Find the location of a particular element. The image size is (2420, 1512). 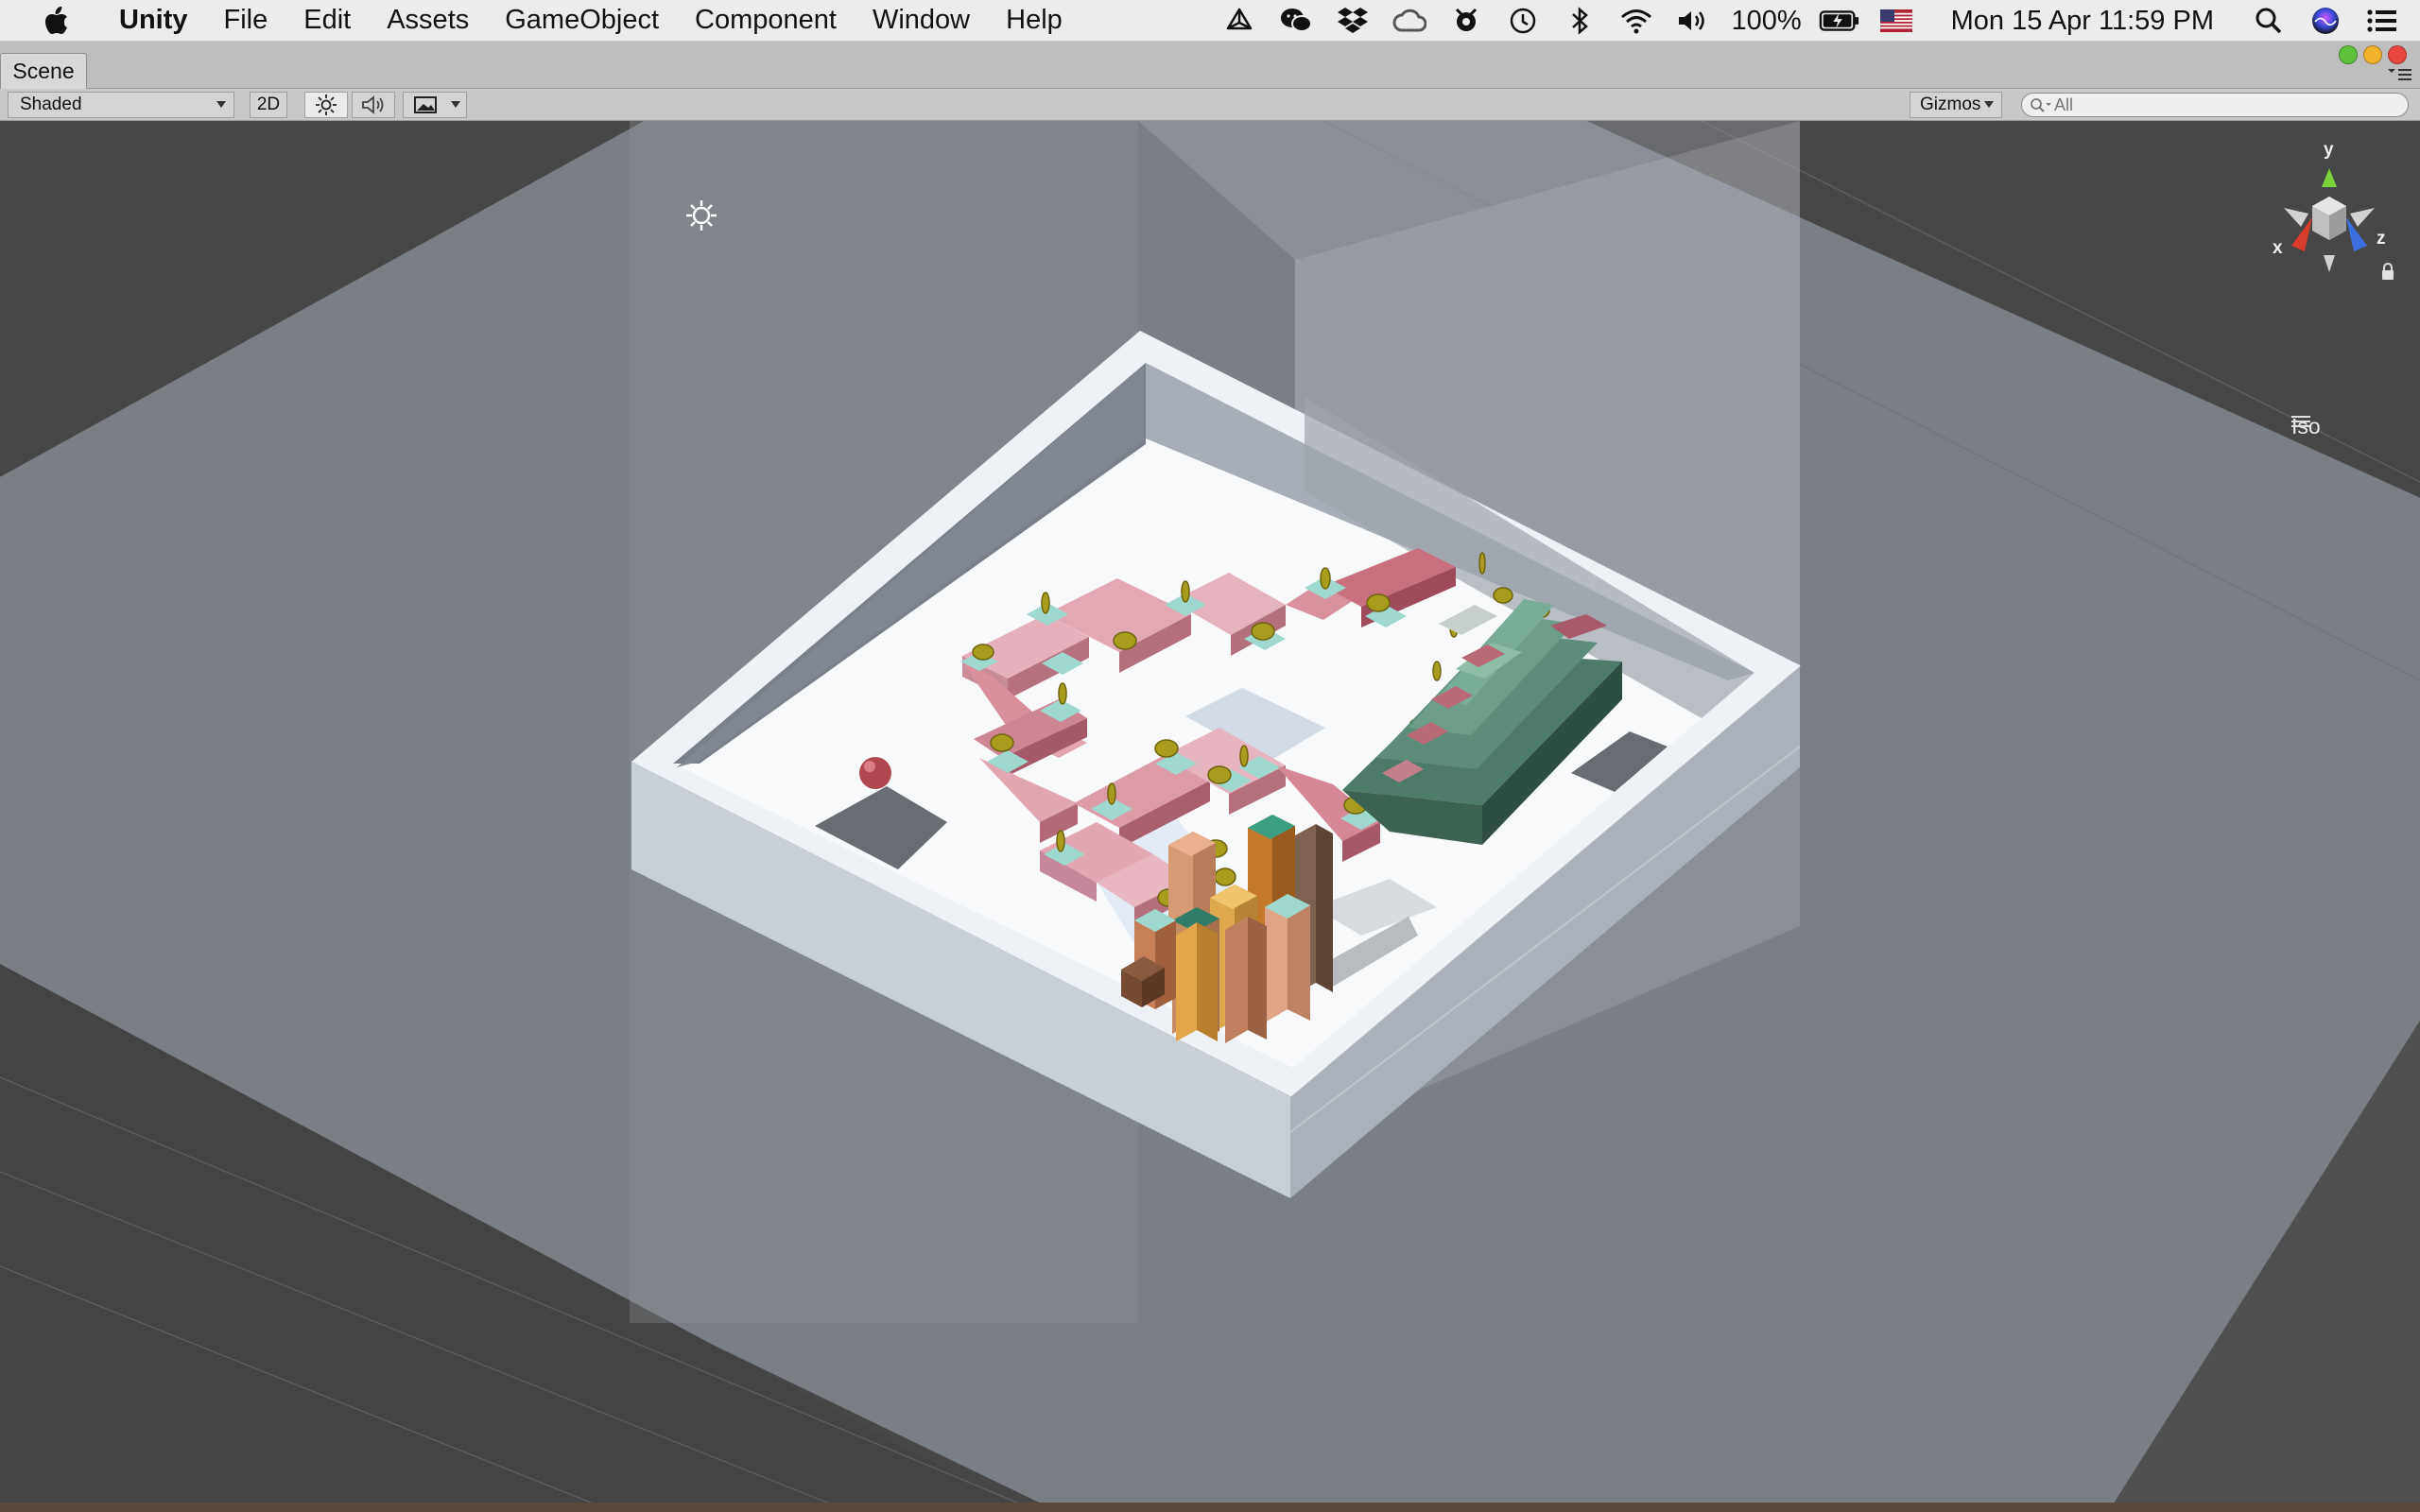

app-icon is located at coordinates (1466, 21).